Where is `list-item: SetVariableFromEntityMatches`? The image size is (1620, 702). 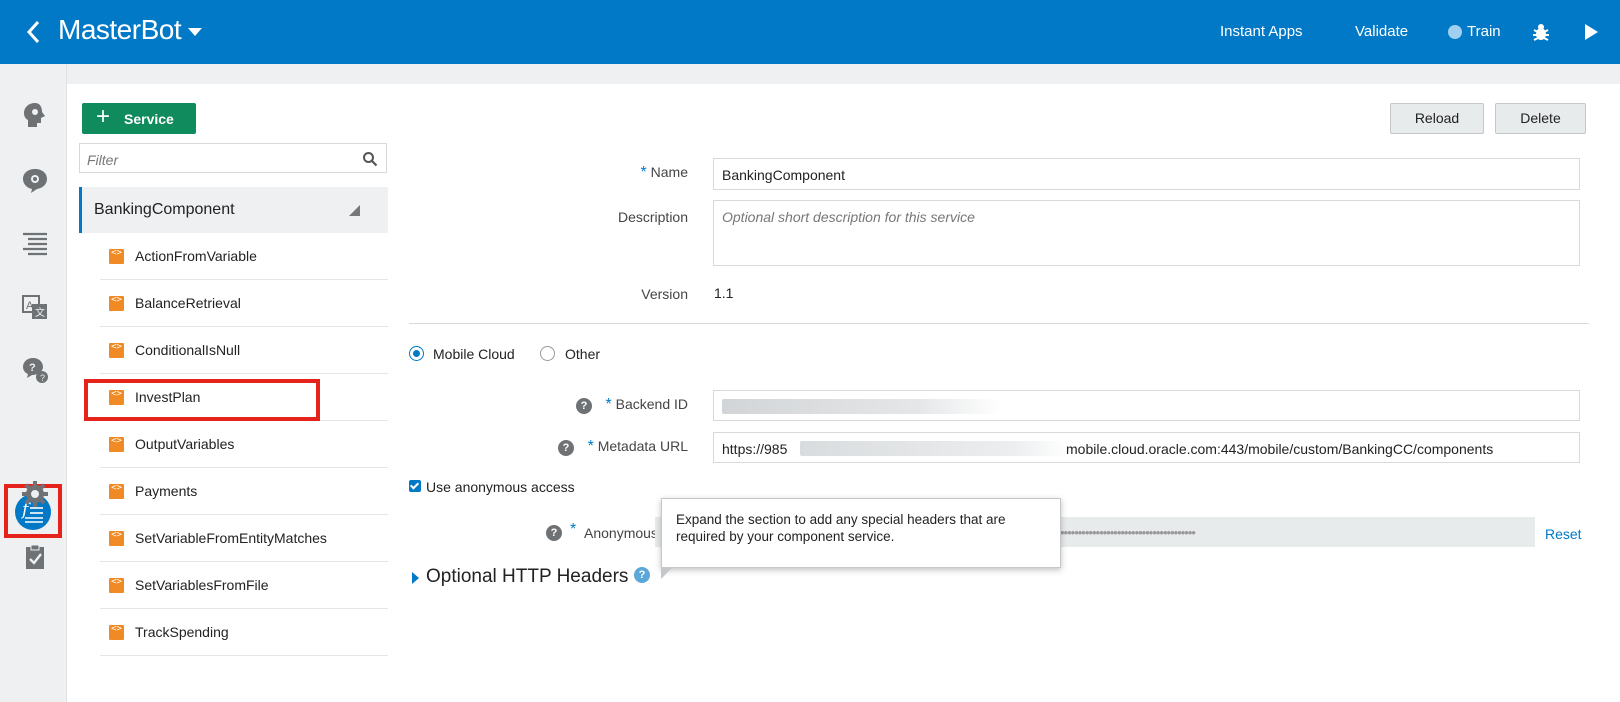
list-item: SetVariableFromEntityMatches is located at coordinates (244, 538).